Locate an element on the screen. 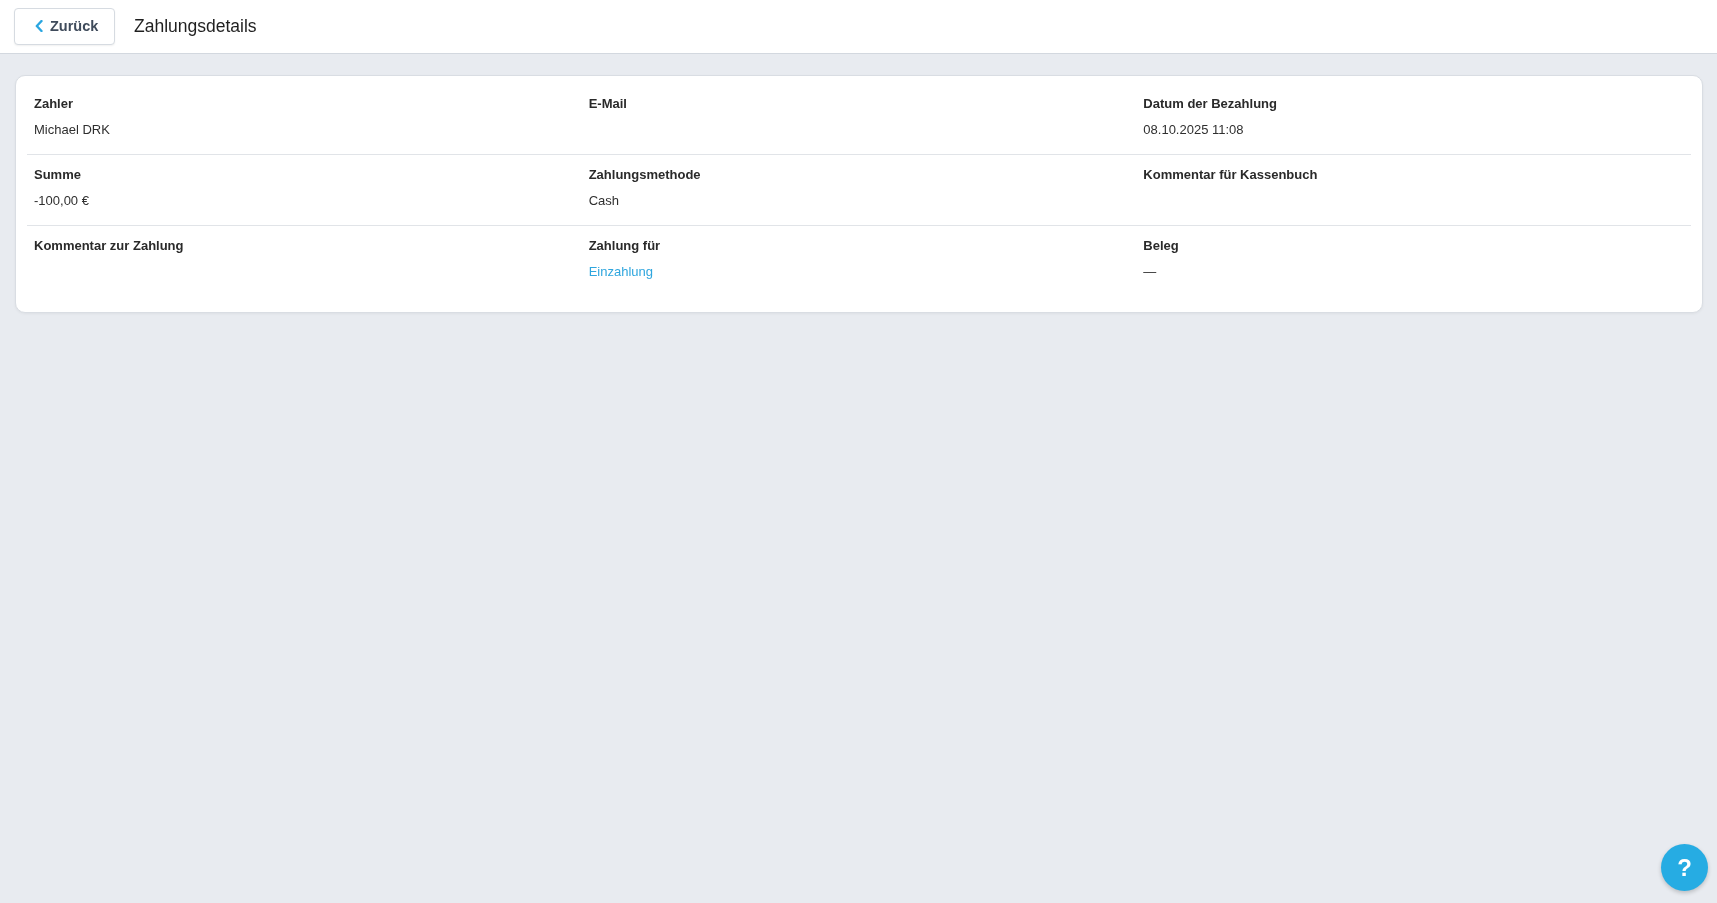 The height and width of the screenshot is (903, 1717). link: Einzahlung is located at coordinates (620, 272).